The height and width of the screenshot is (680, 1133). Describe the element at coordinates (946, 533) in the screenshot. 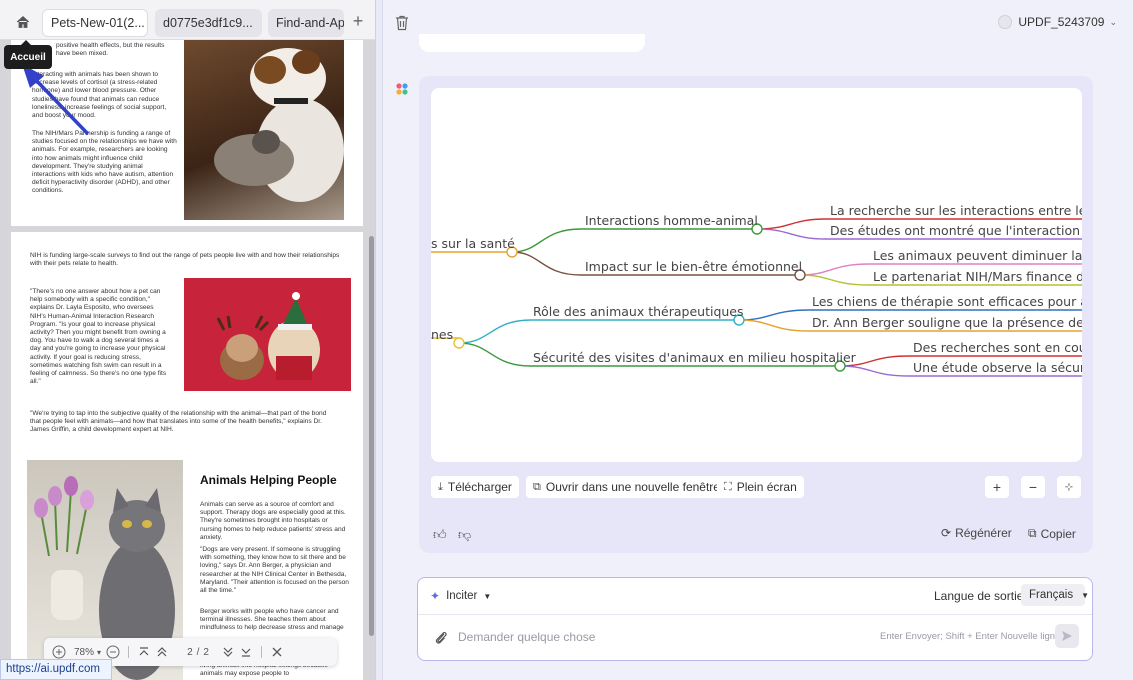

I see `refresh-icon: ⟳` at that location.